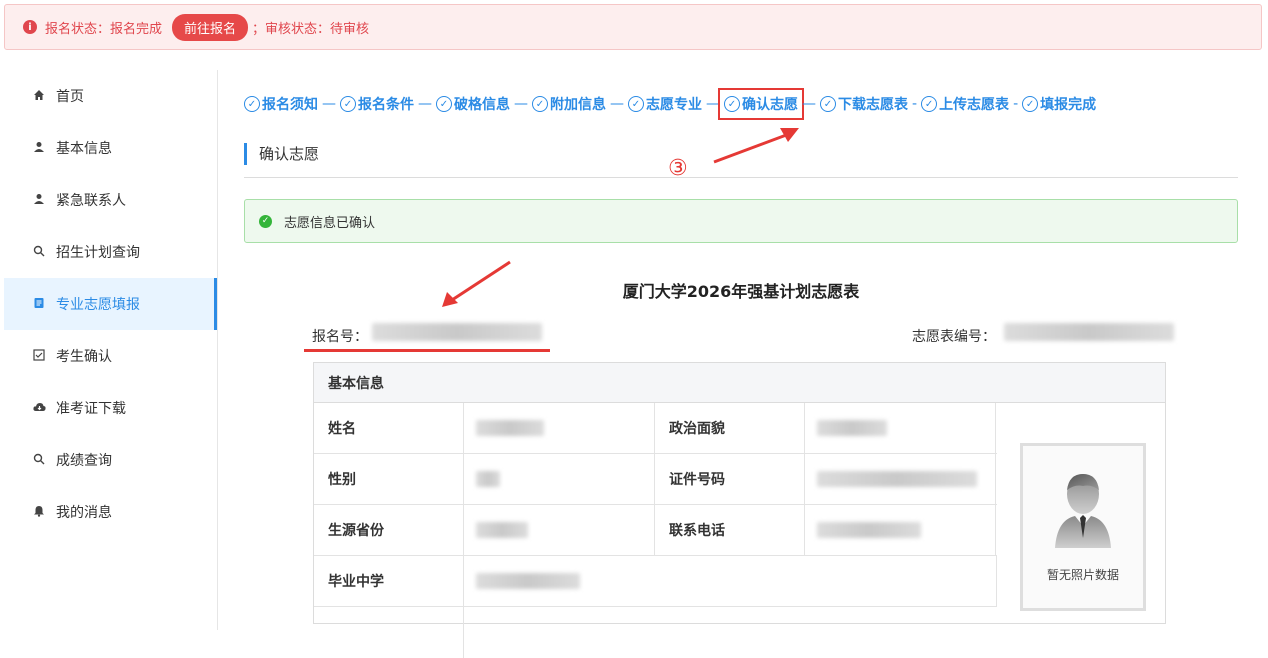 The image size is (1268, 658). Describe the element at coordinates (578, 105) in the screenshot. I see `step-label: 附加信息` at that location.